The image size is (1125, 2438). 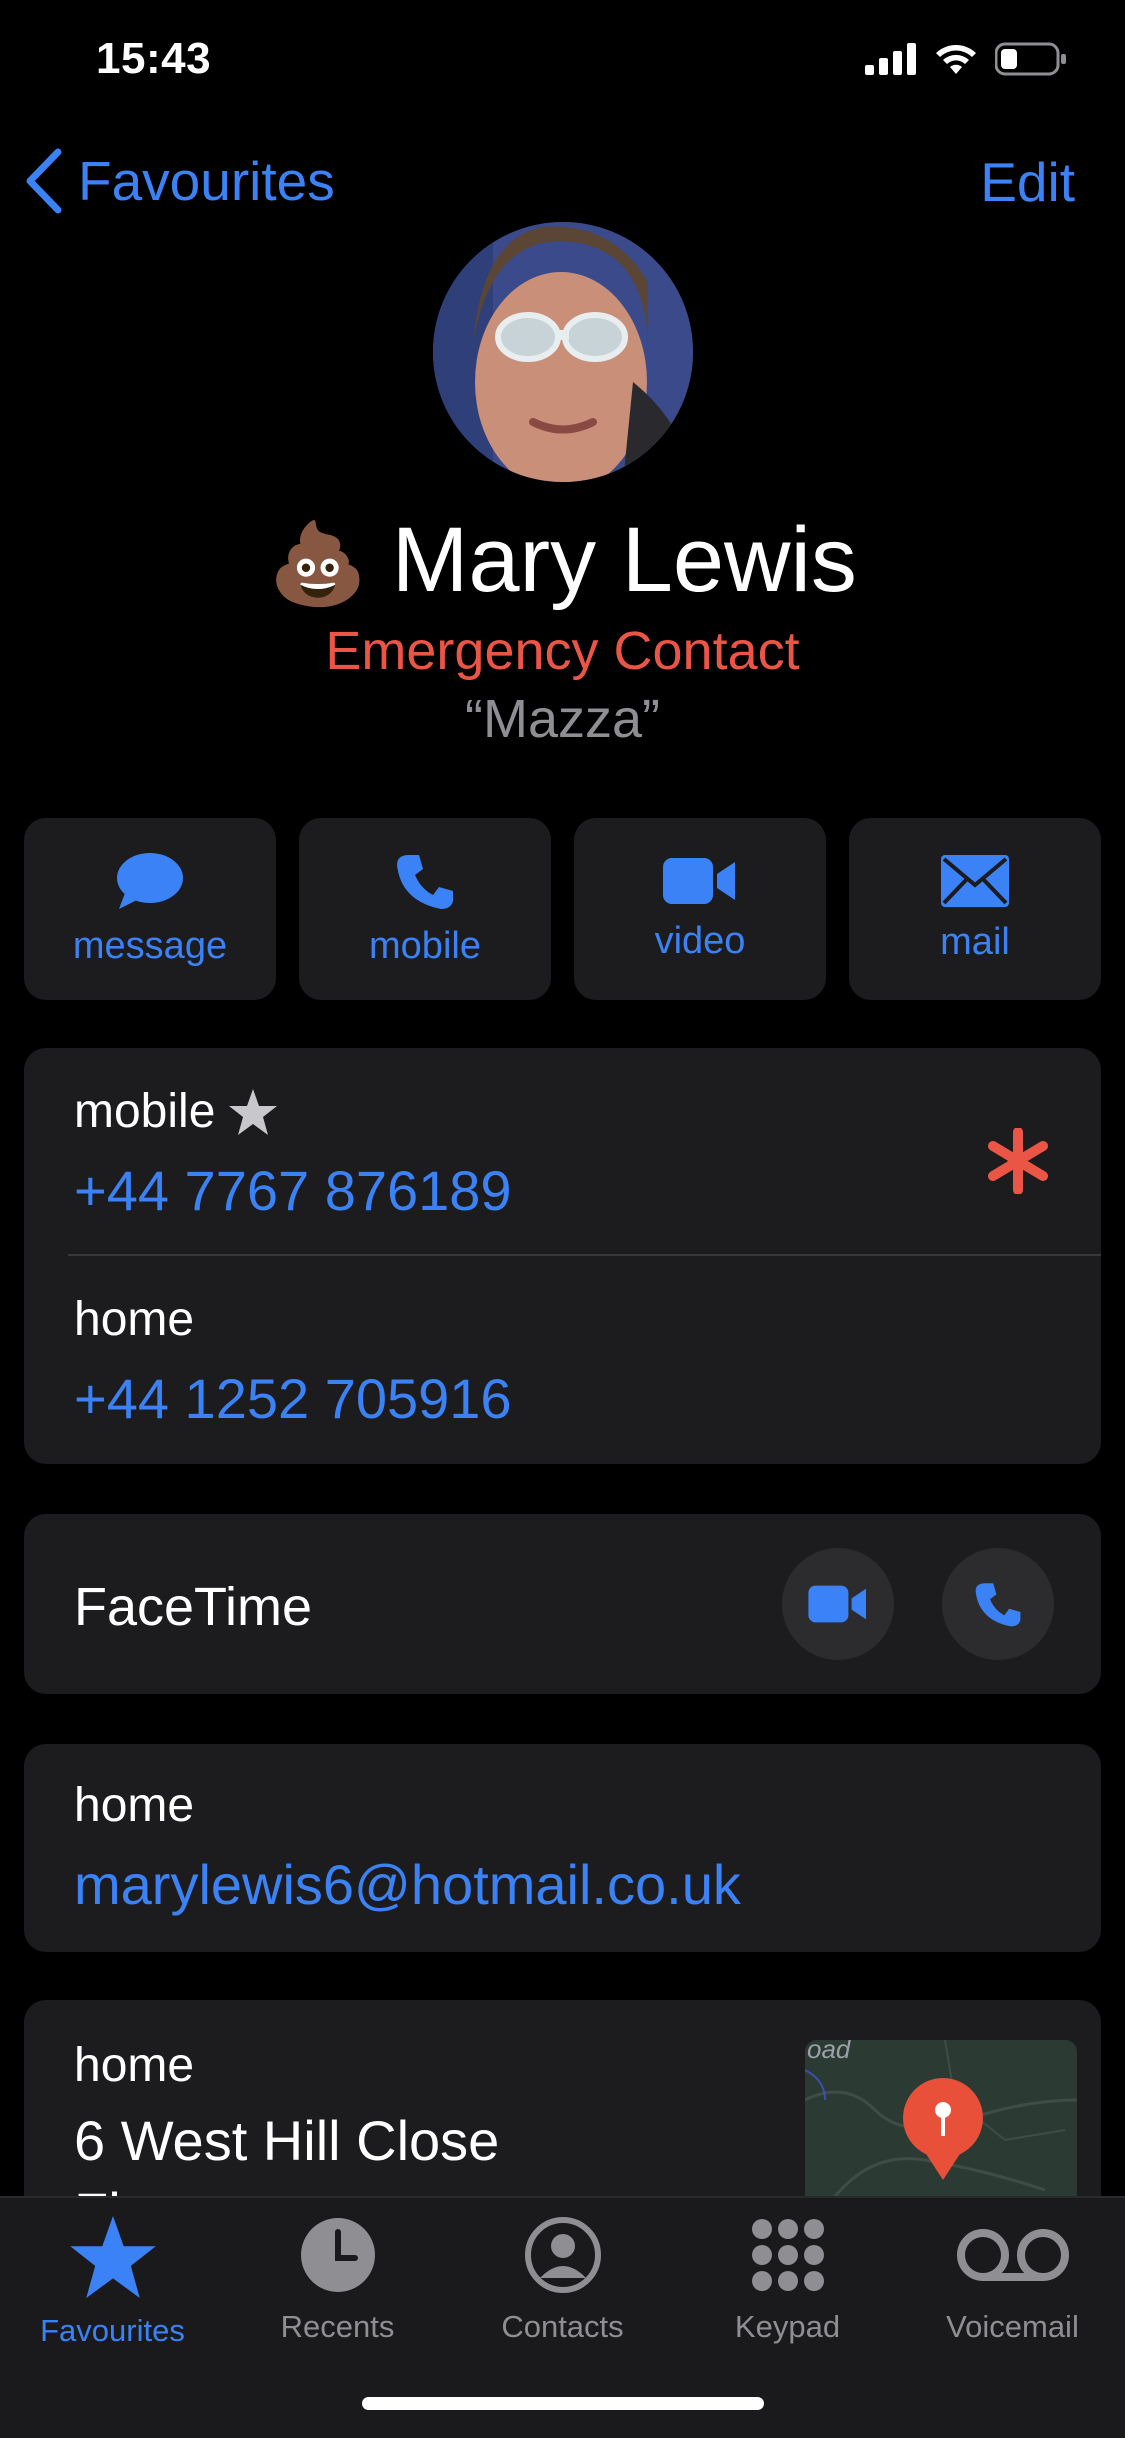 I want to click on tab-keypad: Keypad, so click(x=787, y=2280).